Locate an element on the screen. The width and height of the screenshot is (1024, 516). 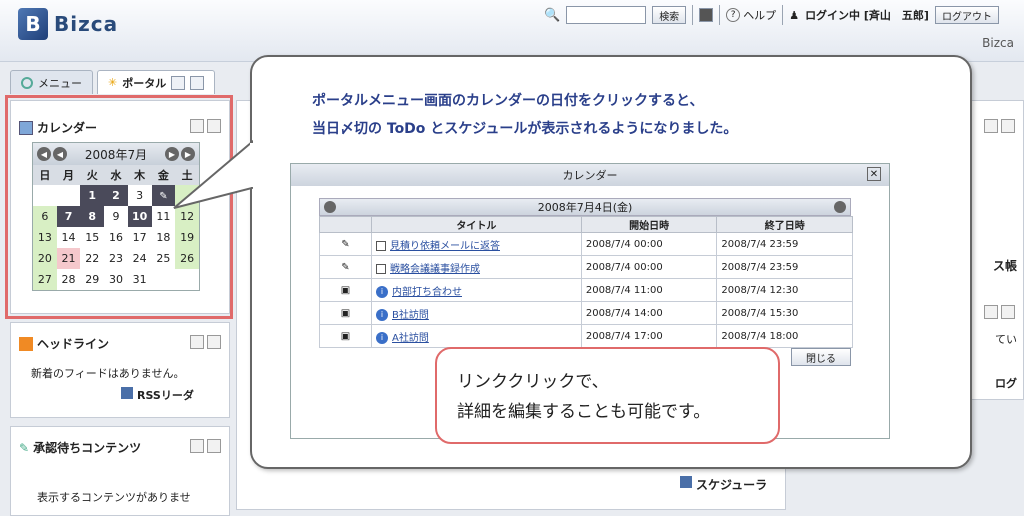
portal-sun-icon: ✳ is located at coordinates (113, 82).